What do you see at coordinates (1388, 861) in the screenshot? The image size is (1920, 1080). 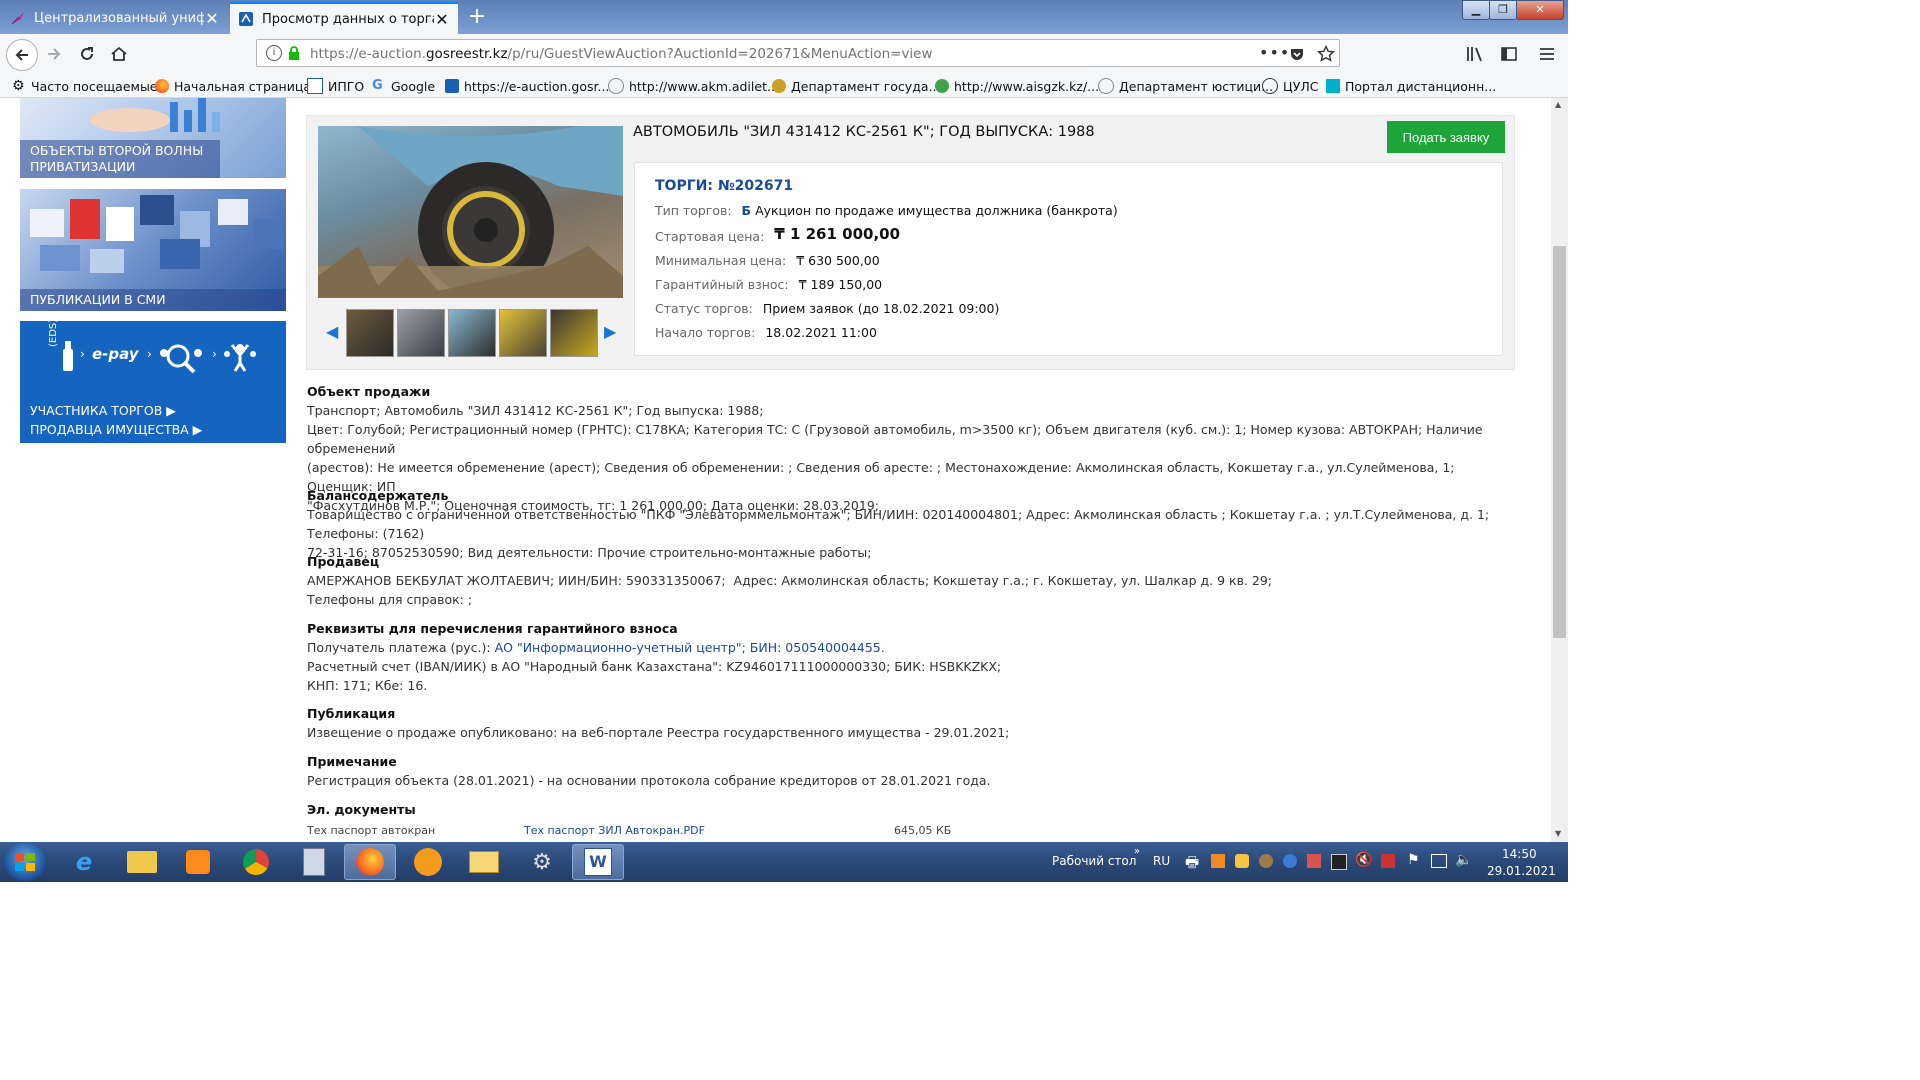 I see `security-icon` at bounding box center [1388, 861].